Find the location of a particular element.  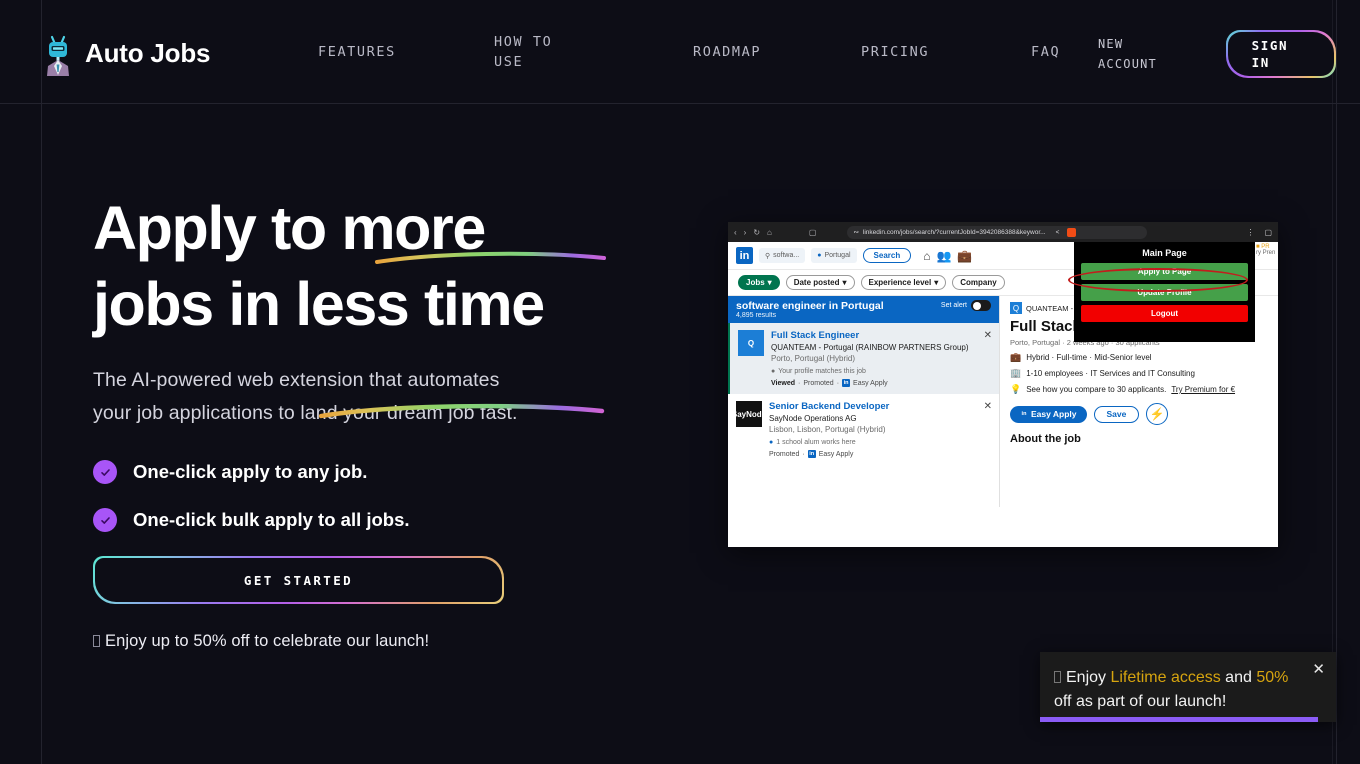

toggle-switch is located at coordinates (981, 305).